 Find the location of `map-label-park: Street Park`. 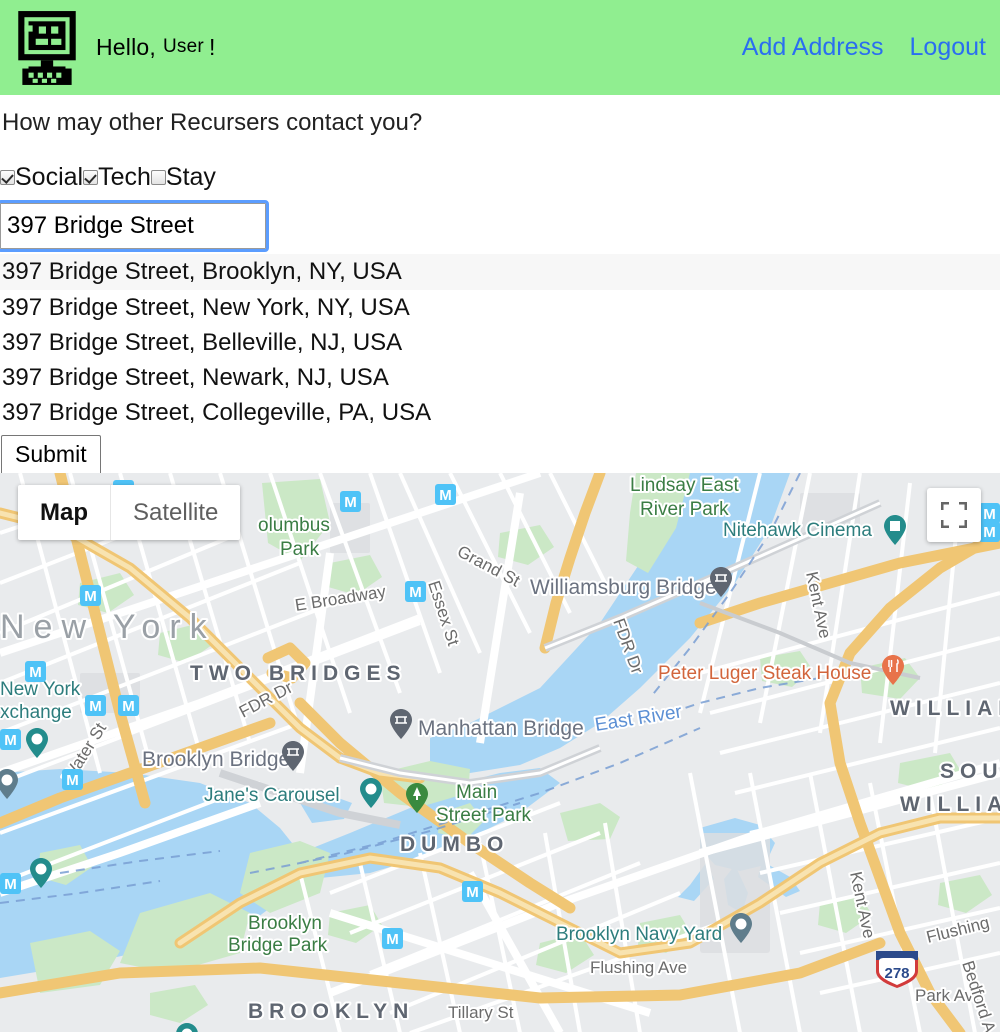

map-label-park: Street Park is located at coordinates (484, 815).